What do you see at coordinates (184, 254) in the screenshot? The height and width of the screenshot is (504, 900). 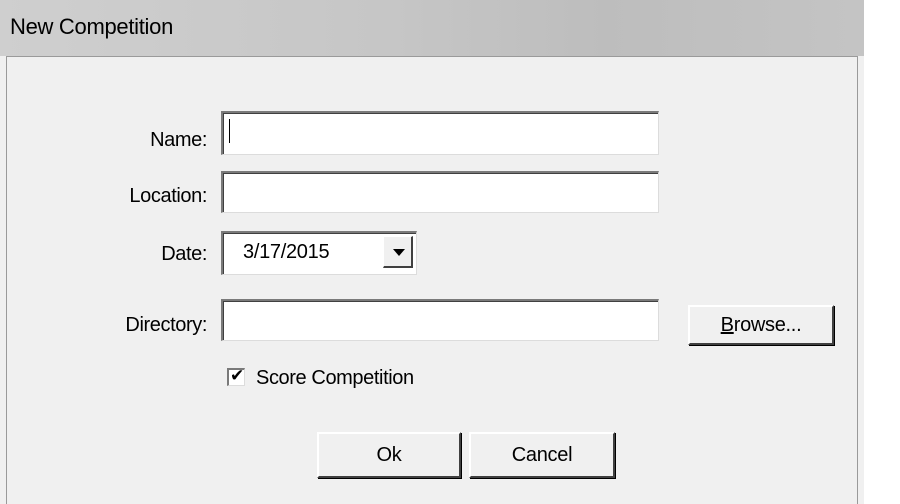 I see `date-label: Date:` at bounding box center [184, 254].